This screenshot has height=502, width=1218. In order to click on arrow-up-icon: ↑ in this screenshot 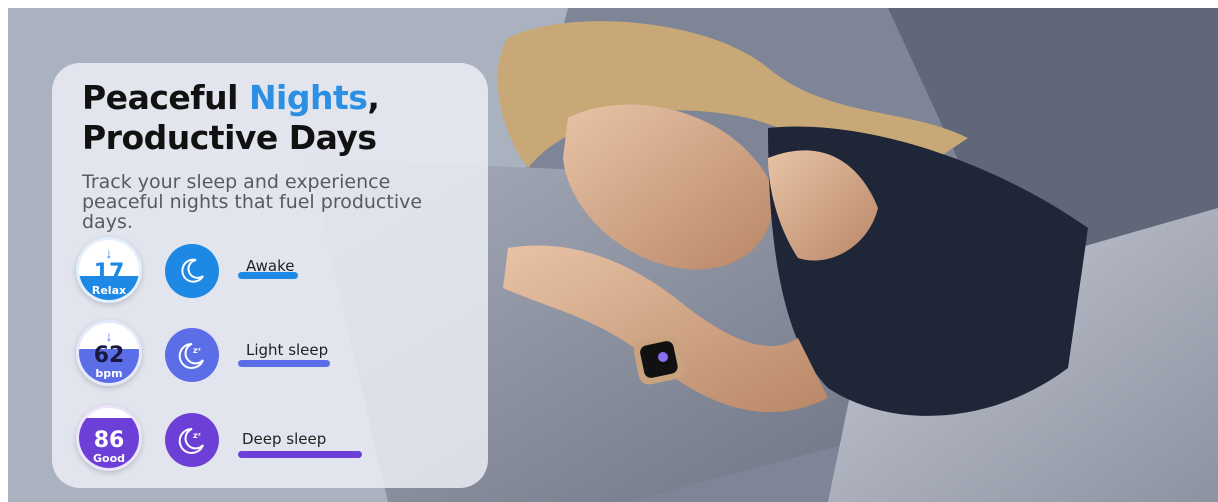, I will do `click(109, 421)`.